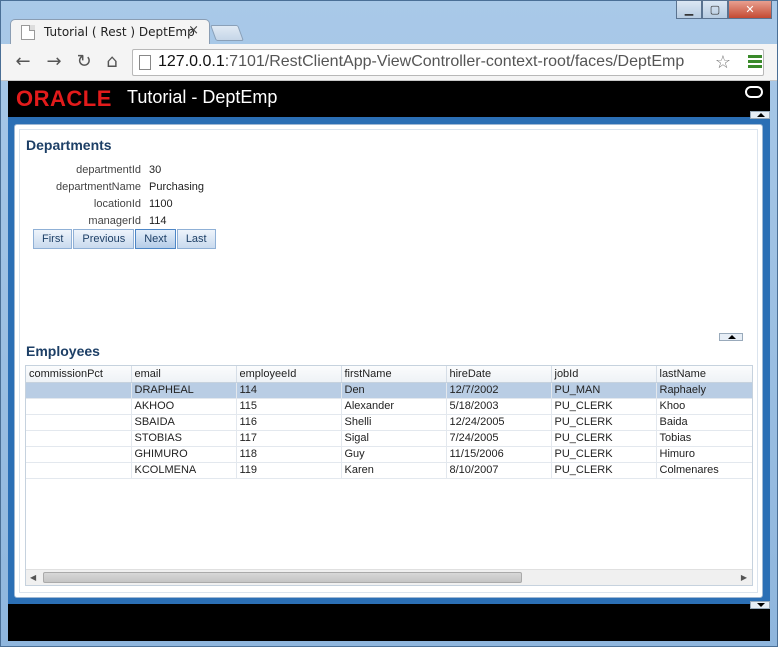 This screenshot has width=778, height=647. Describe the element at coordinates (499, 422) in the screenshot. I see `table-cell-hireDate: 12/24/2005` at that location.